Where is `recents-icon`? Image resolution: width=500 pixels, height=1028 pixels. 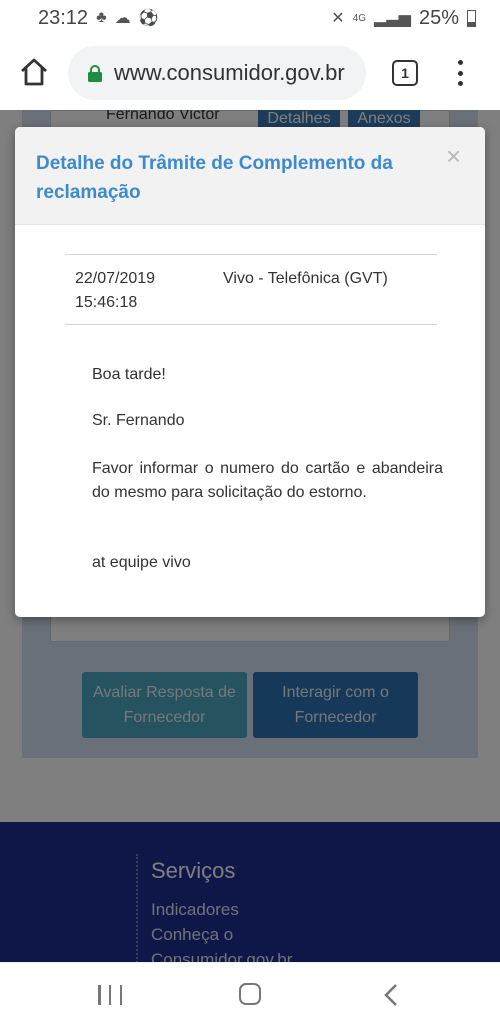
recents-icon is located at coordinates (110, 995).